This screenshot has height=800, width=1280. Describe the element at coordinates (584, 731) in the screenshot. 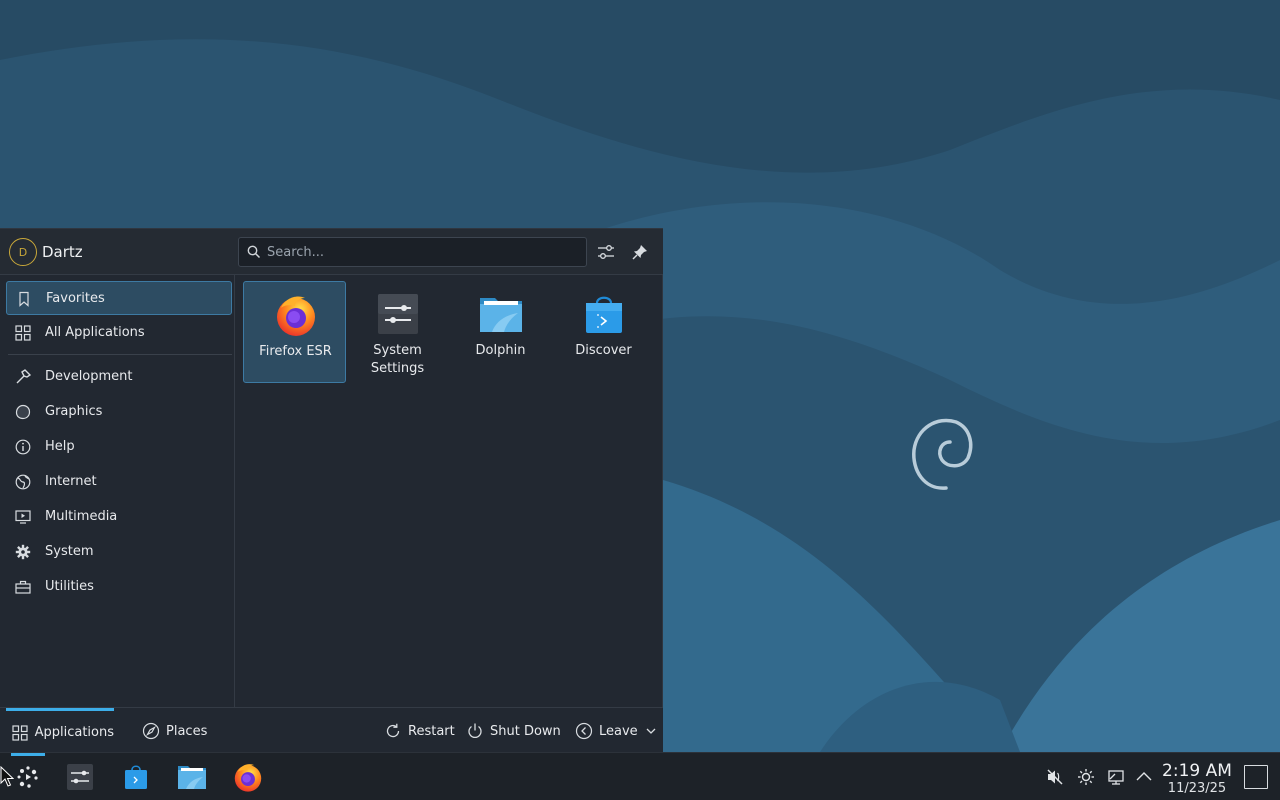

I see `leave-icon` at that location.